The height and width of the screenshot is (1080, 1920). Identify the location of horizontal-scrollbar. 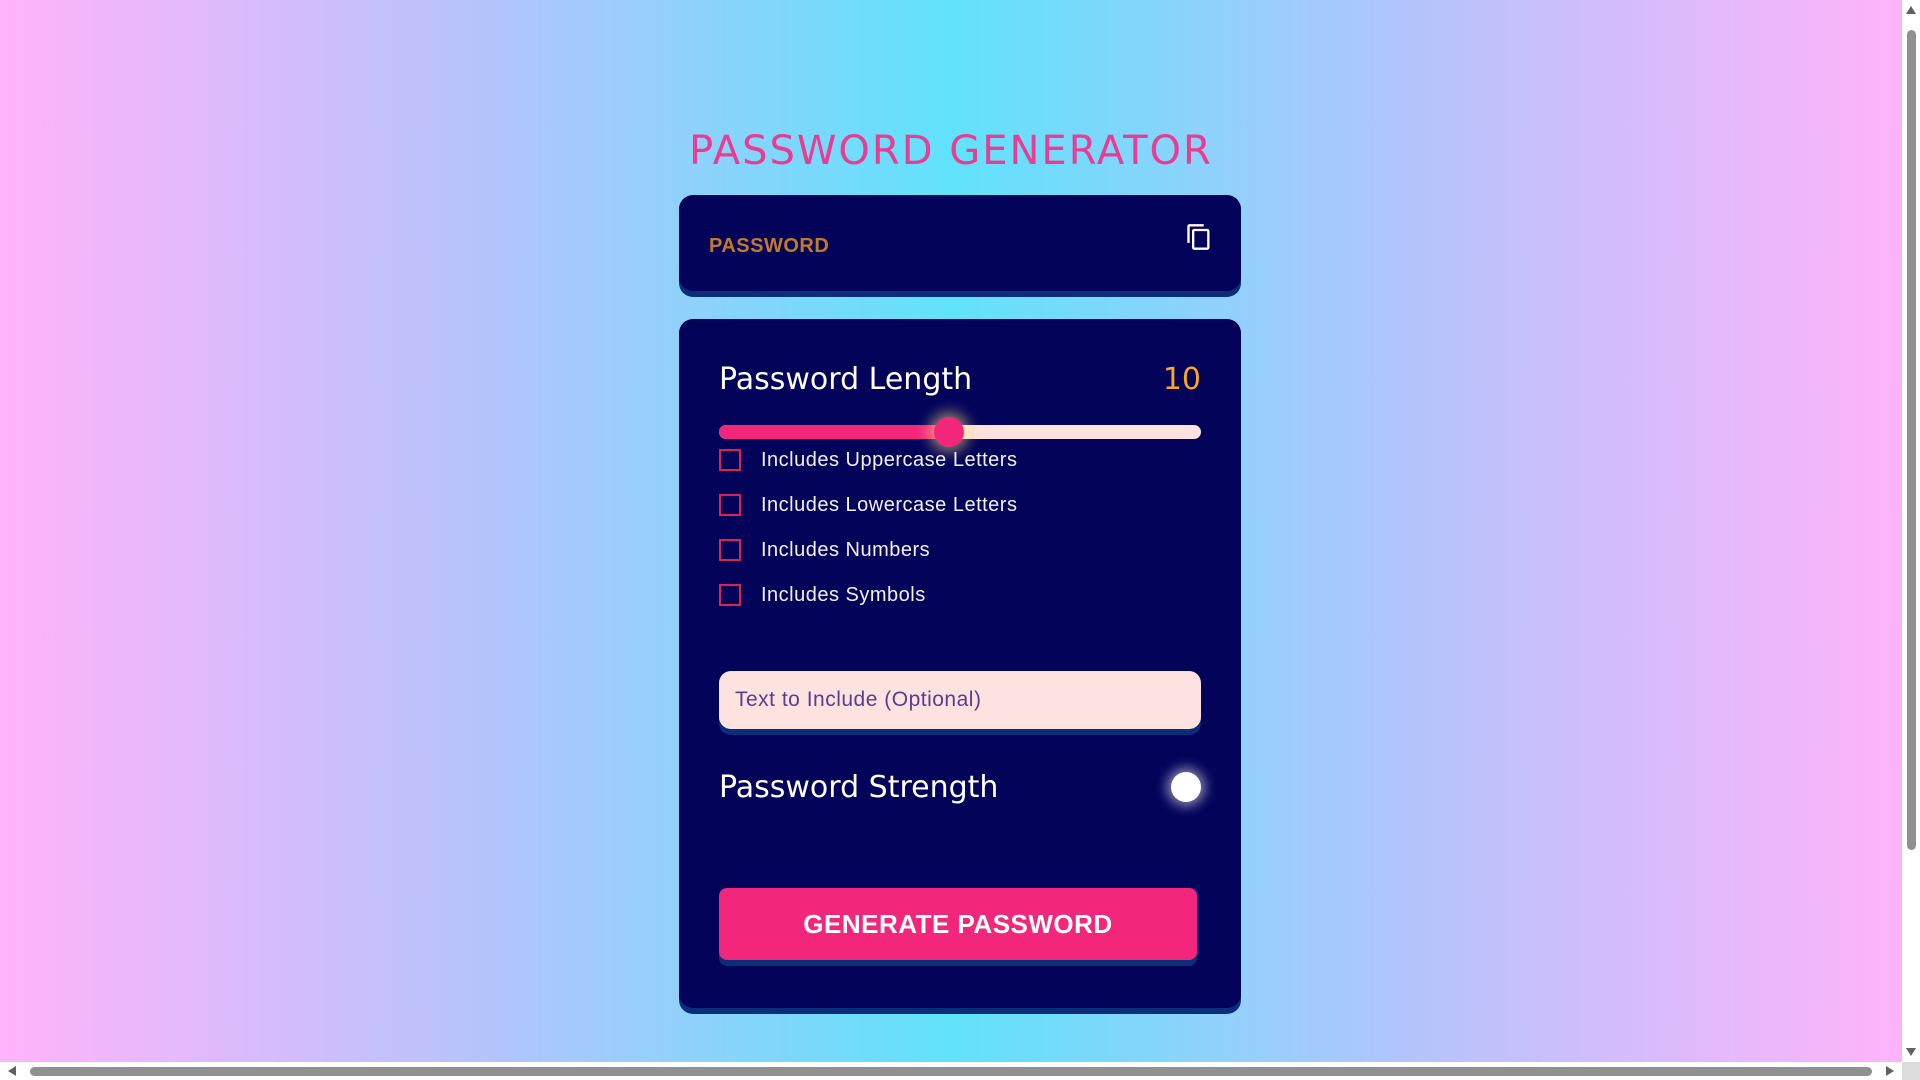
(951, 1071).